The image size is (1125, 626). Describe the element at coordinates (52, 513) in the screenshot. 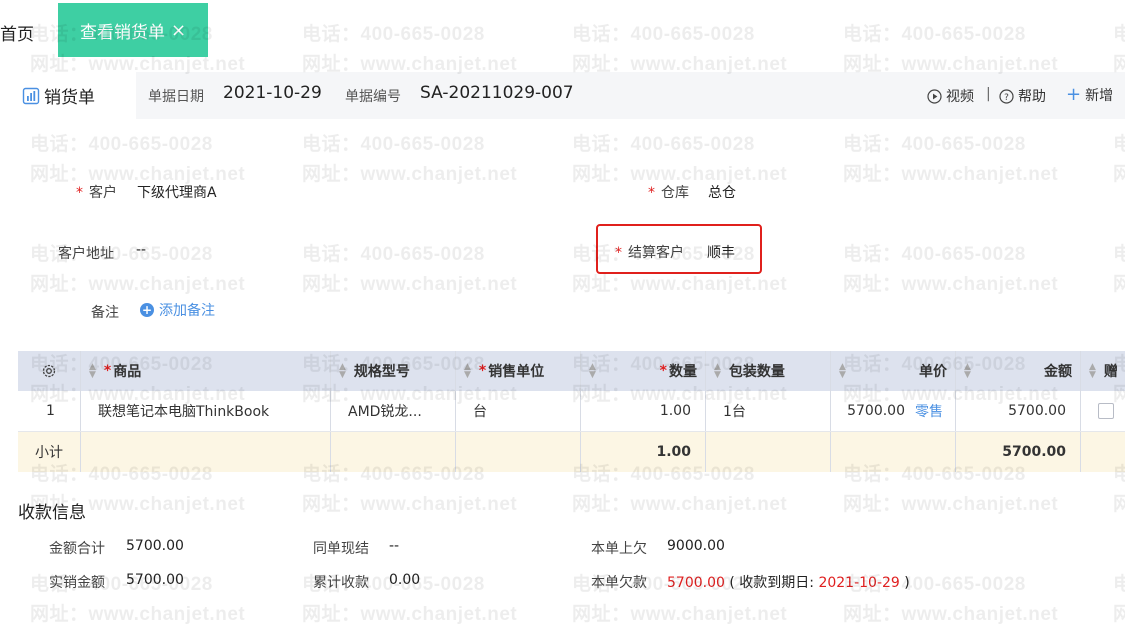

I see `collection-title: 收款信息` at that location.